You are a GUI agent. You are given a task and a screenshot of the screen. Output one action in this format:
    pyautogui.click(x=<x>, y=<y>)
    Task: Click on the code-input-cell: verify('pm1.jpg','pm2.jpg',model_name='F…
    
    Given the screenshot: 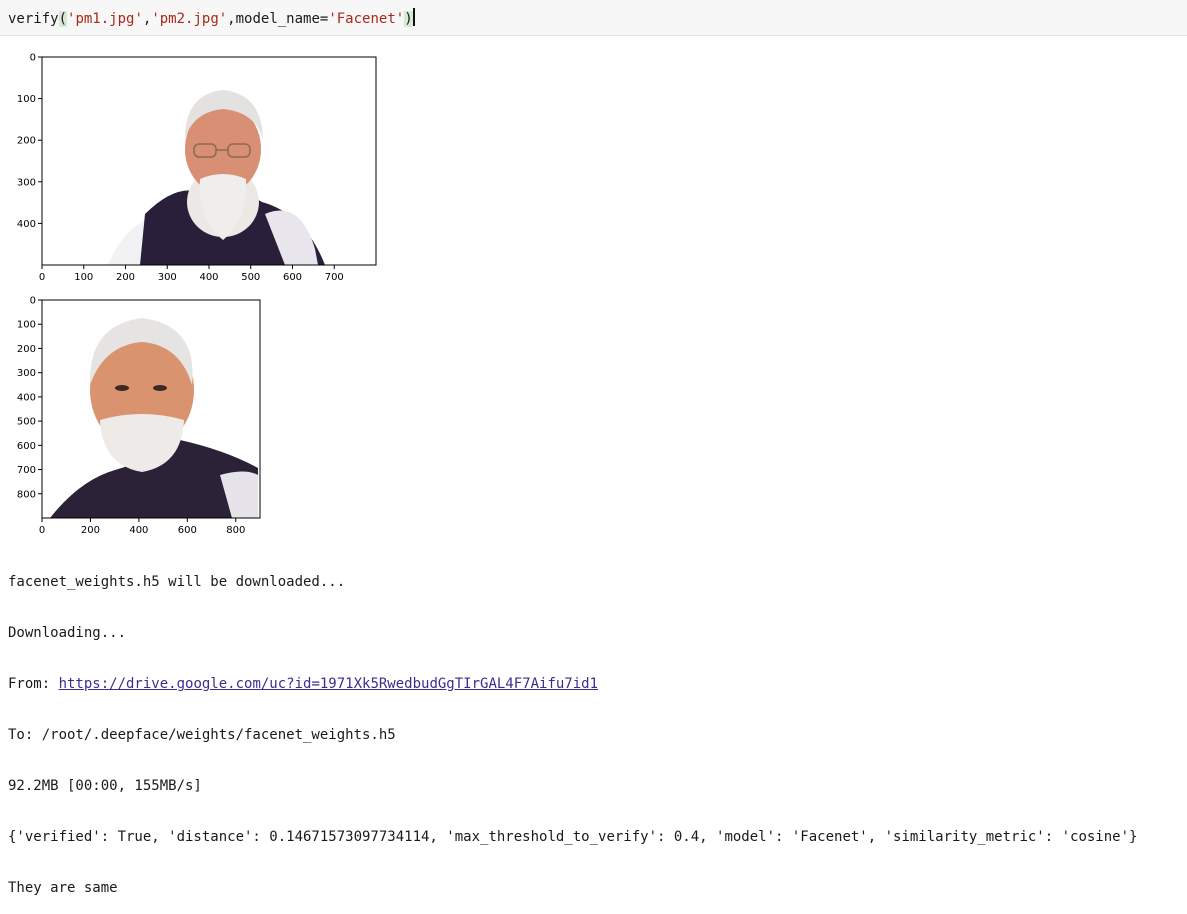 What is the action you would take?
    pyautogui.click(x=593, y=18)
    